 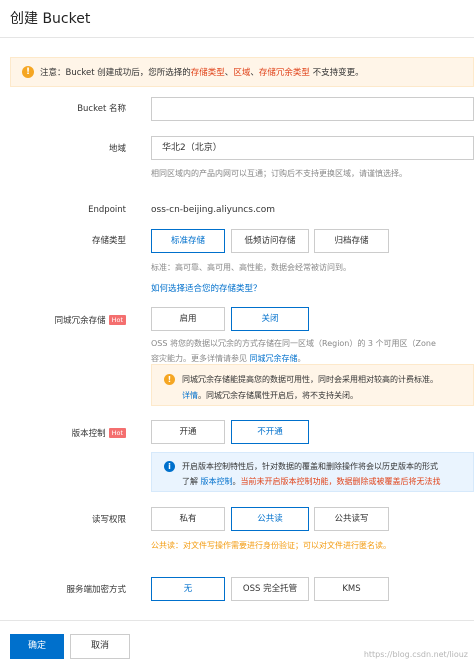 What do you see at coordinates (312, 148) in the screenshot?
I see `region-select: 华北2（北京）` at bounding box center [312, 148].